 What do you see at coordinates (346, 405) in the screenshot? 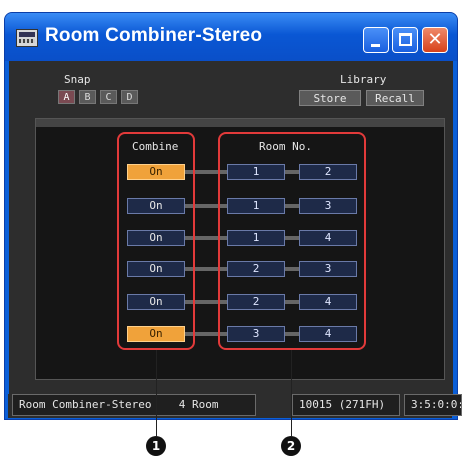
I see `status-id: 10015 (271FH)` at bounding box center [346, 405].